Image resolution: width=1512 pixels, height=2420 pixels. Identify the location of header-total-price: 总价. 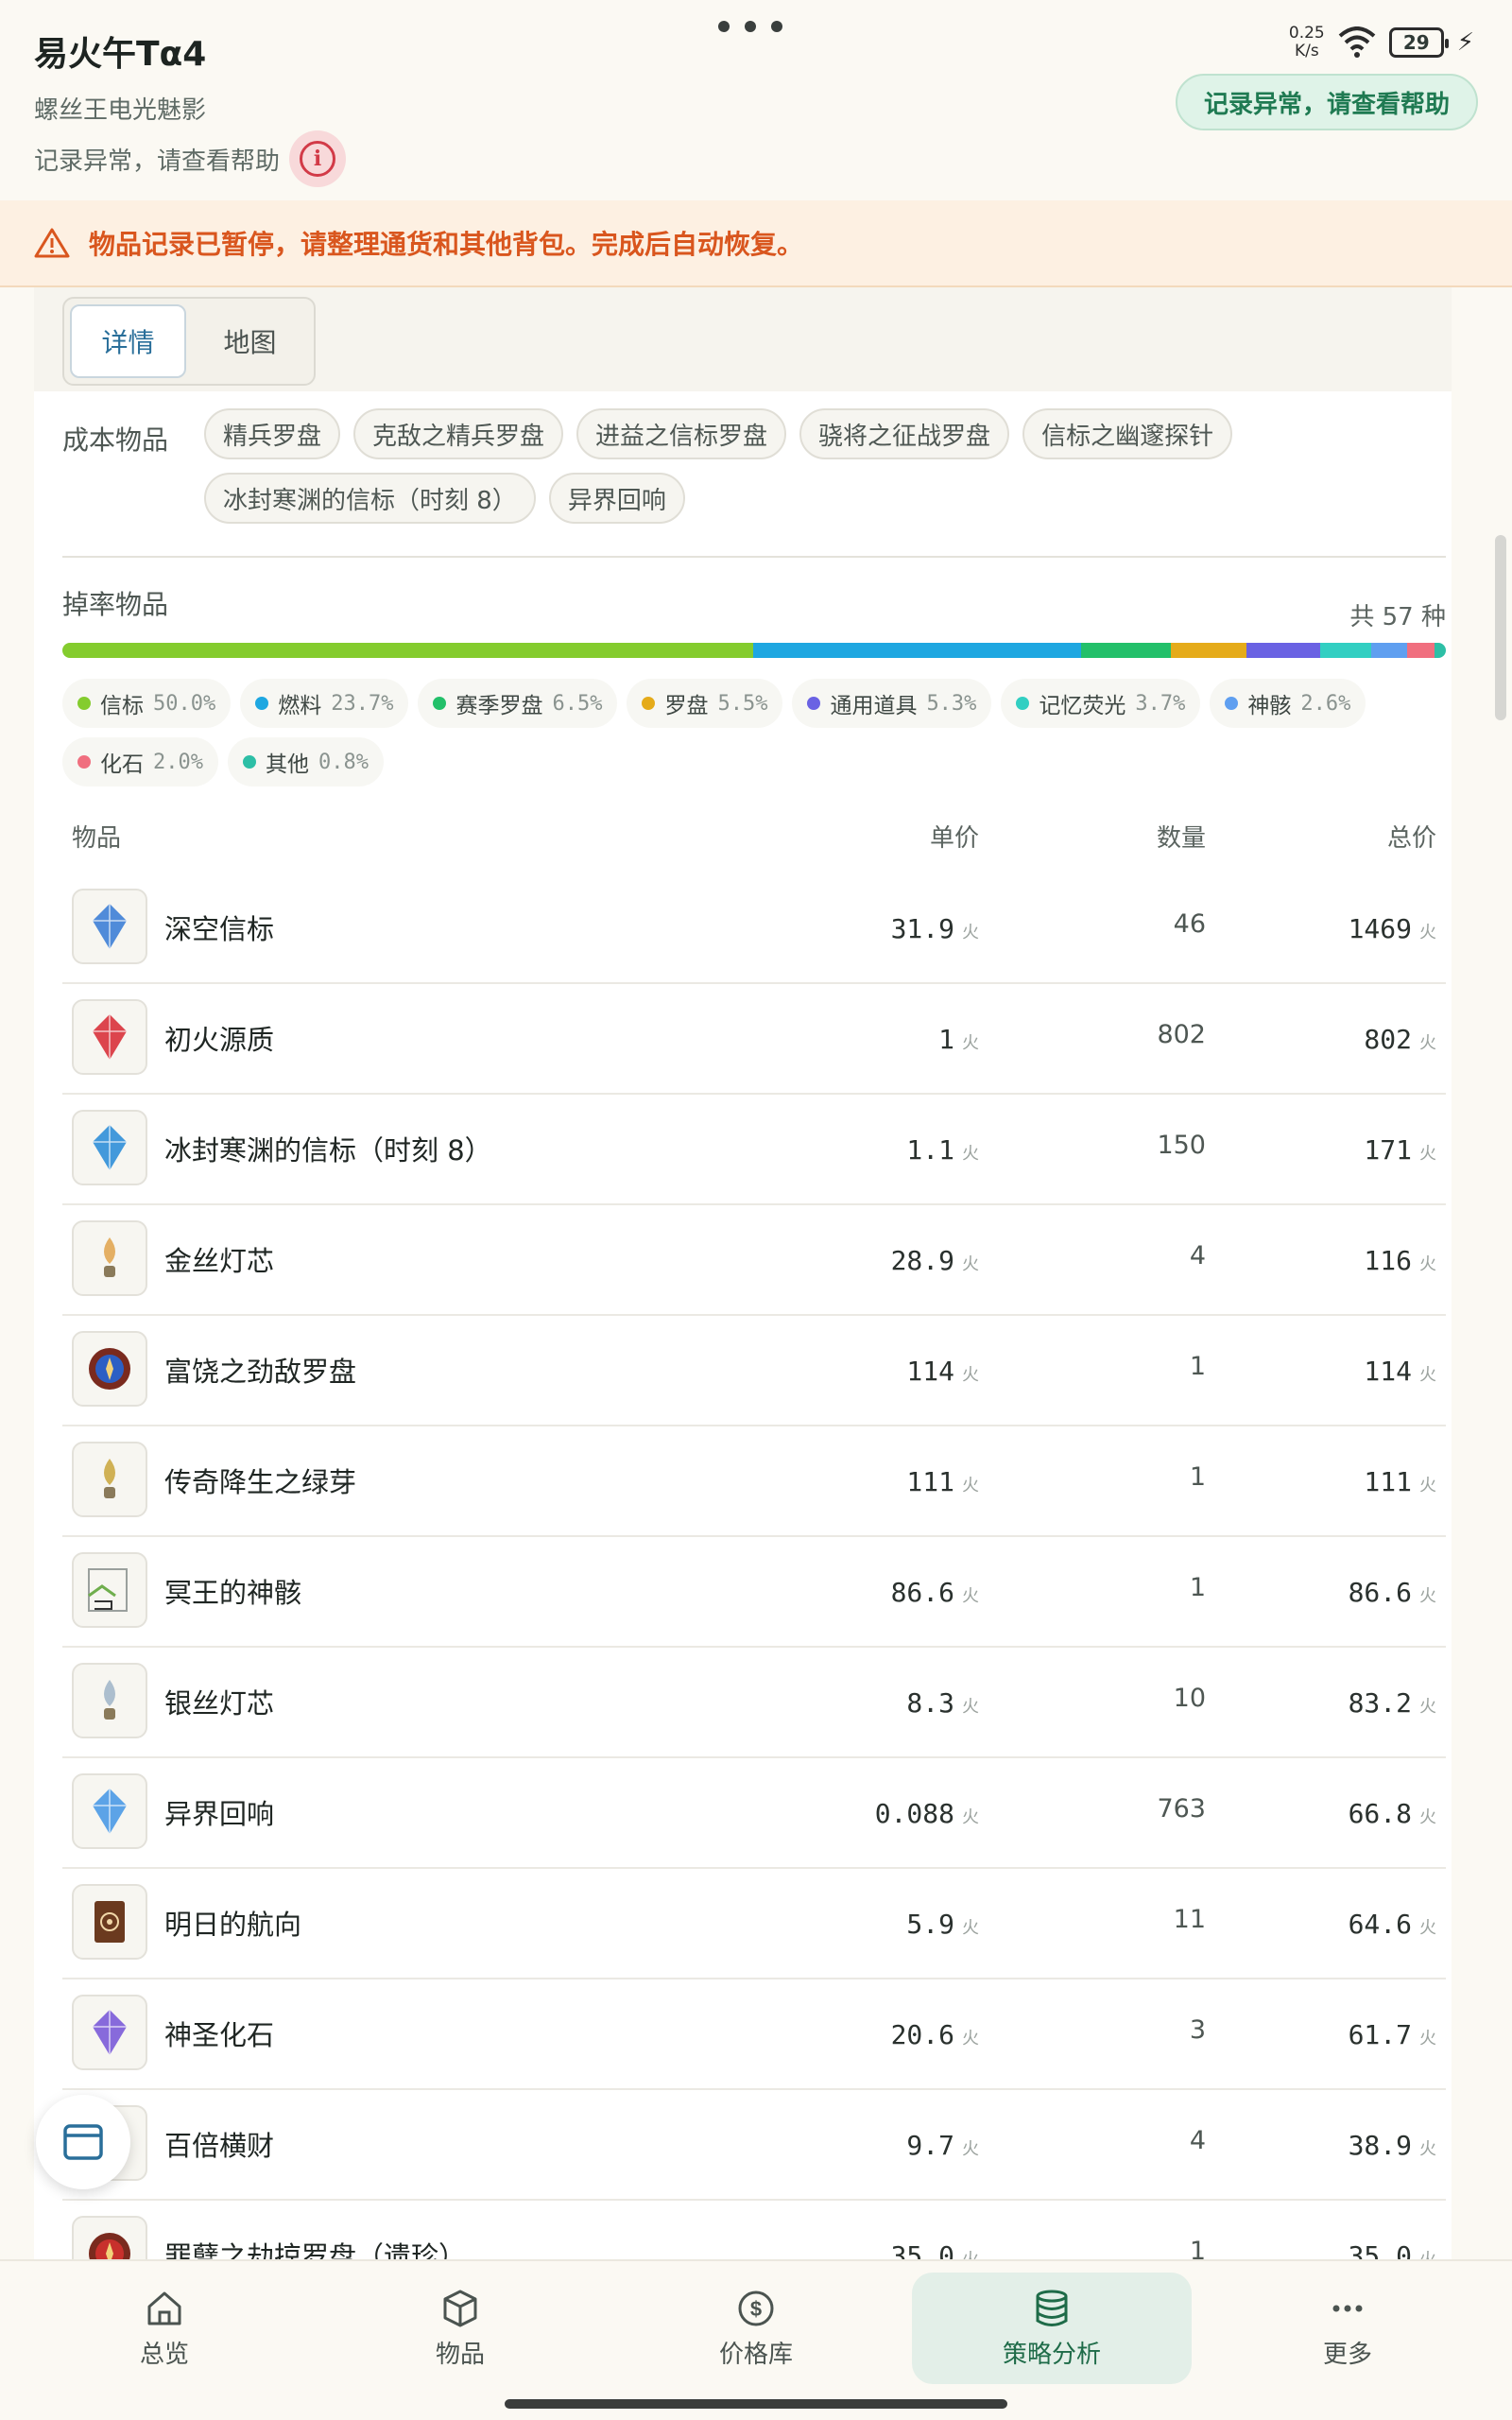
(1411, 836).